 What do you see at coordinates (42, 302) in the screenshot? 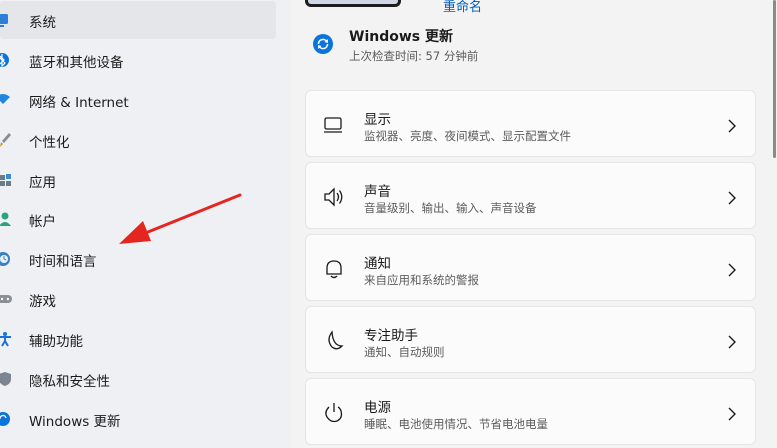
I see `sidebar-item-label: 游戏` at bounding box center [42, 302].